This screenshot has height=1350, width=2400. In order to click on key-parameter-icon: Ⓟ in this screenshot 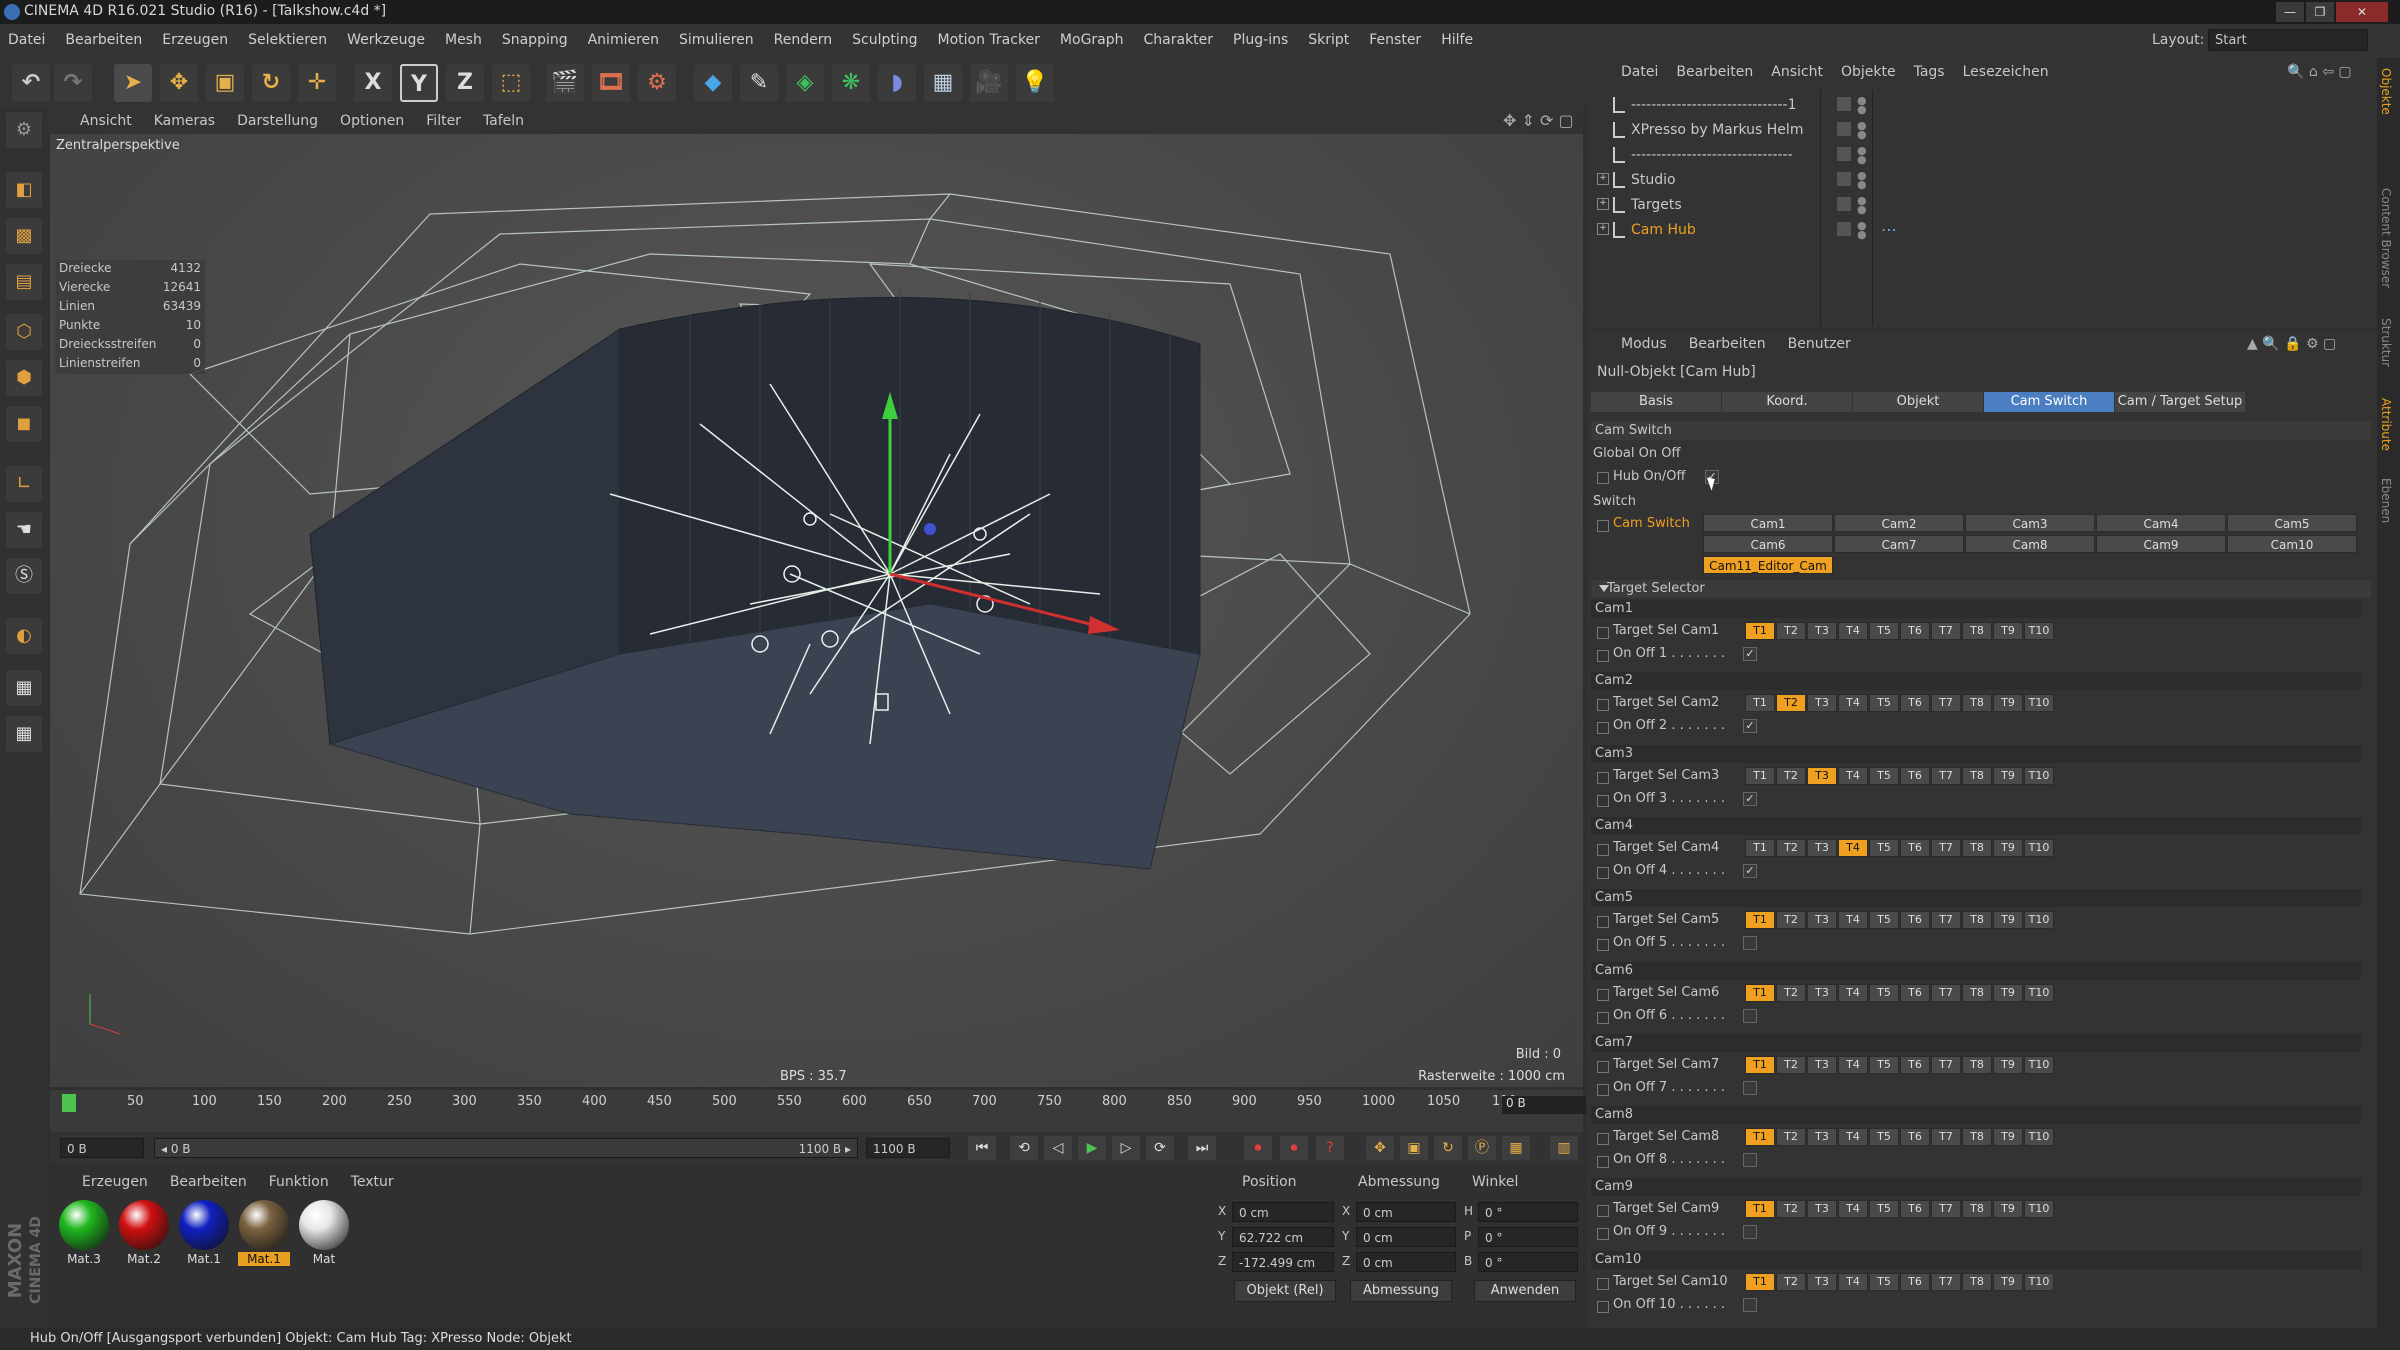, I will do `click(1482, 1148)`.